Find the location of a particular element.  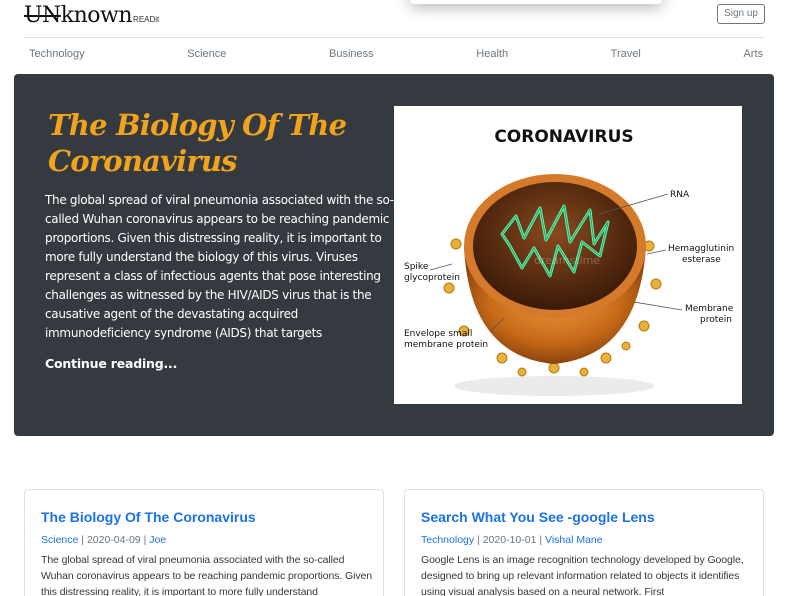

nav-item-technology: Technology is located at coordinates (57, 54).